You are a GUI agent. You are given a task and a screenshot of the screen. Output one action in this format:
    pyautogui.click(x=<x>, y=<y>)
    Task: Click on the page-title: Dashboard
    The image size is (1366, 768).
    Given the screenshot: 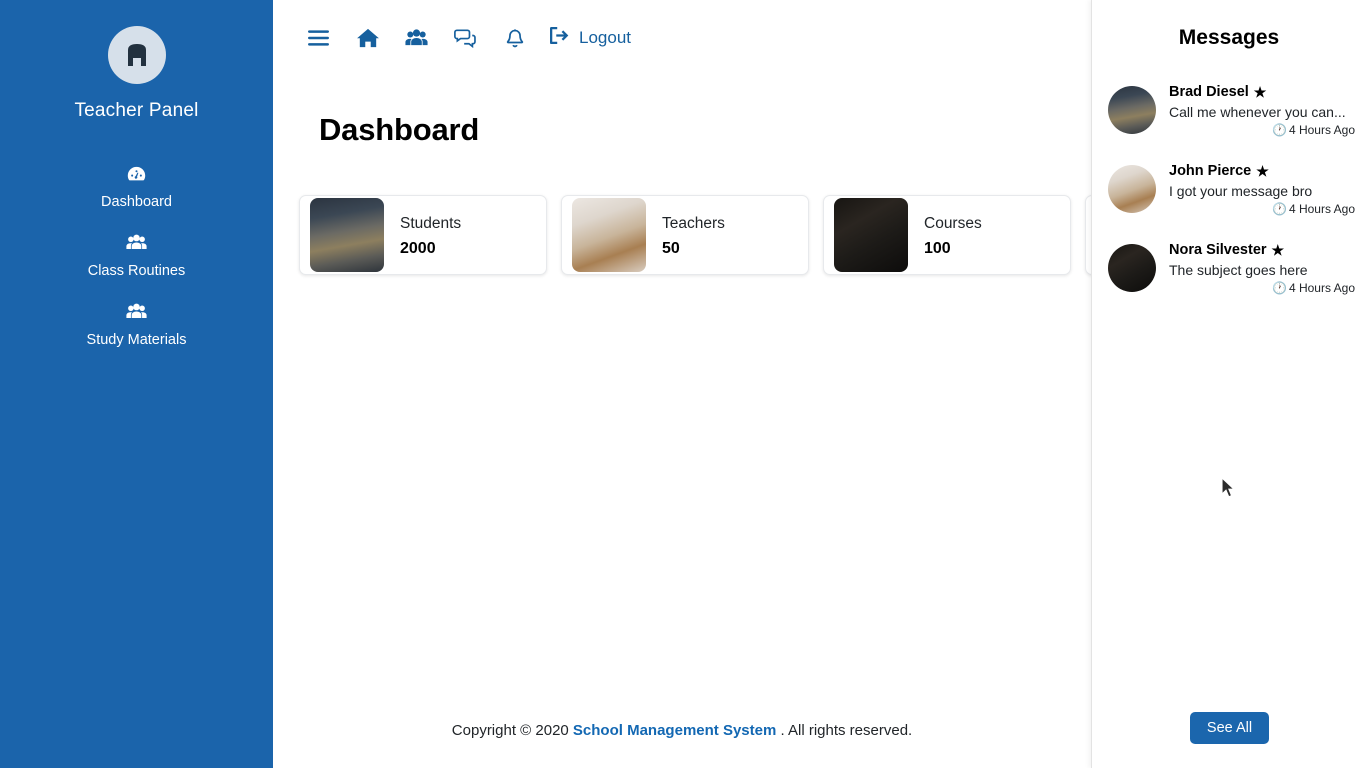 What is the action you would take?
    pyautogui.click(x=399, y=129)
    